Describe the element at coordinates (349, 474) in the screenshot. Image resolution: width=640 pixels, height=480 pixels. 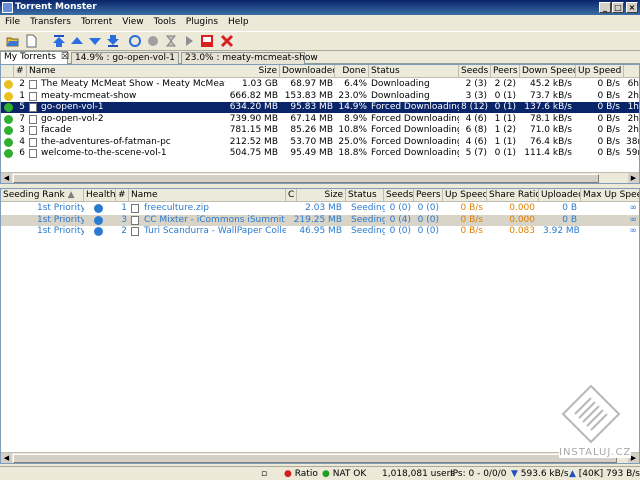
I see `nat-label: NAT OK` at that location.